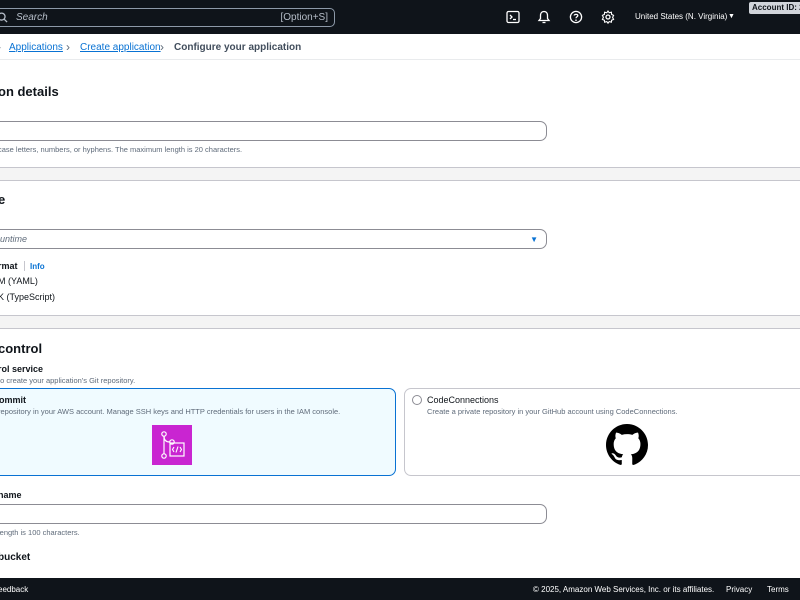 This screenshot has width=800, height=600. Describe the element at coordinates (681, 16) in the screenshot. I see `region-selector: United States (N. Virginia)` at that location.